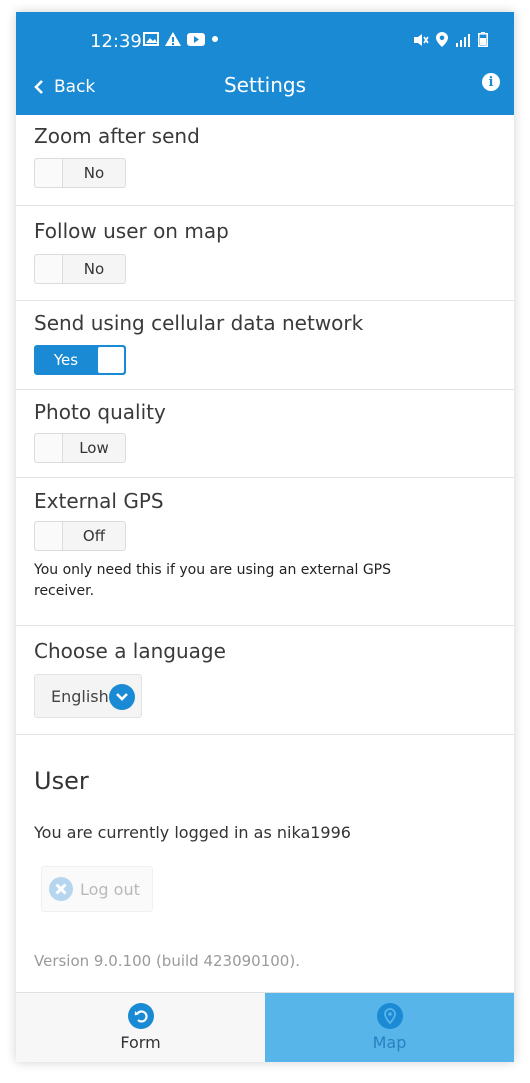  I want to click on setting-language: Choose a language English, so click(265, 680).